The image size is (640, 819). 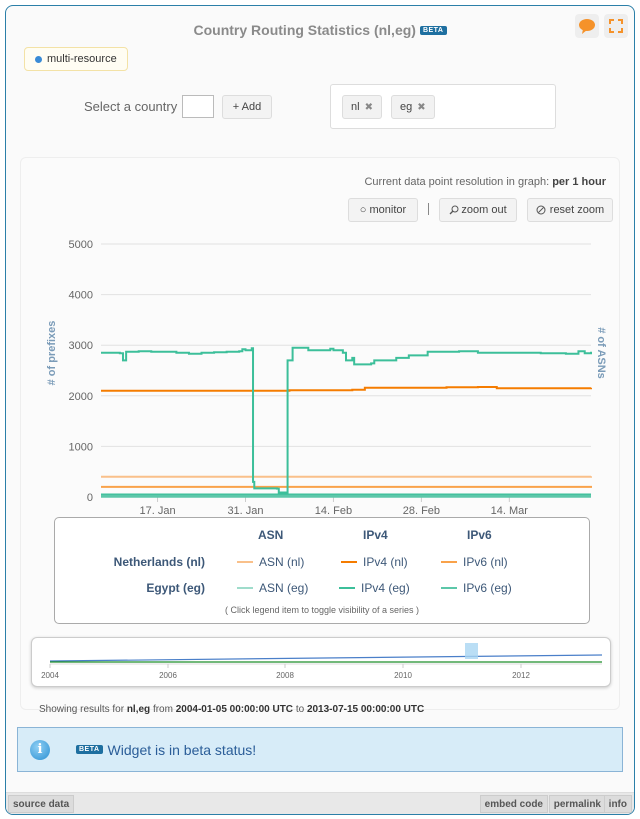 I want to click on series-line-asn-eg, so click(x=346, y=420).